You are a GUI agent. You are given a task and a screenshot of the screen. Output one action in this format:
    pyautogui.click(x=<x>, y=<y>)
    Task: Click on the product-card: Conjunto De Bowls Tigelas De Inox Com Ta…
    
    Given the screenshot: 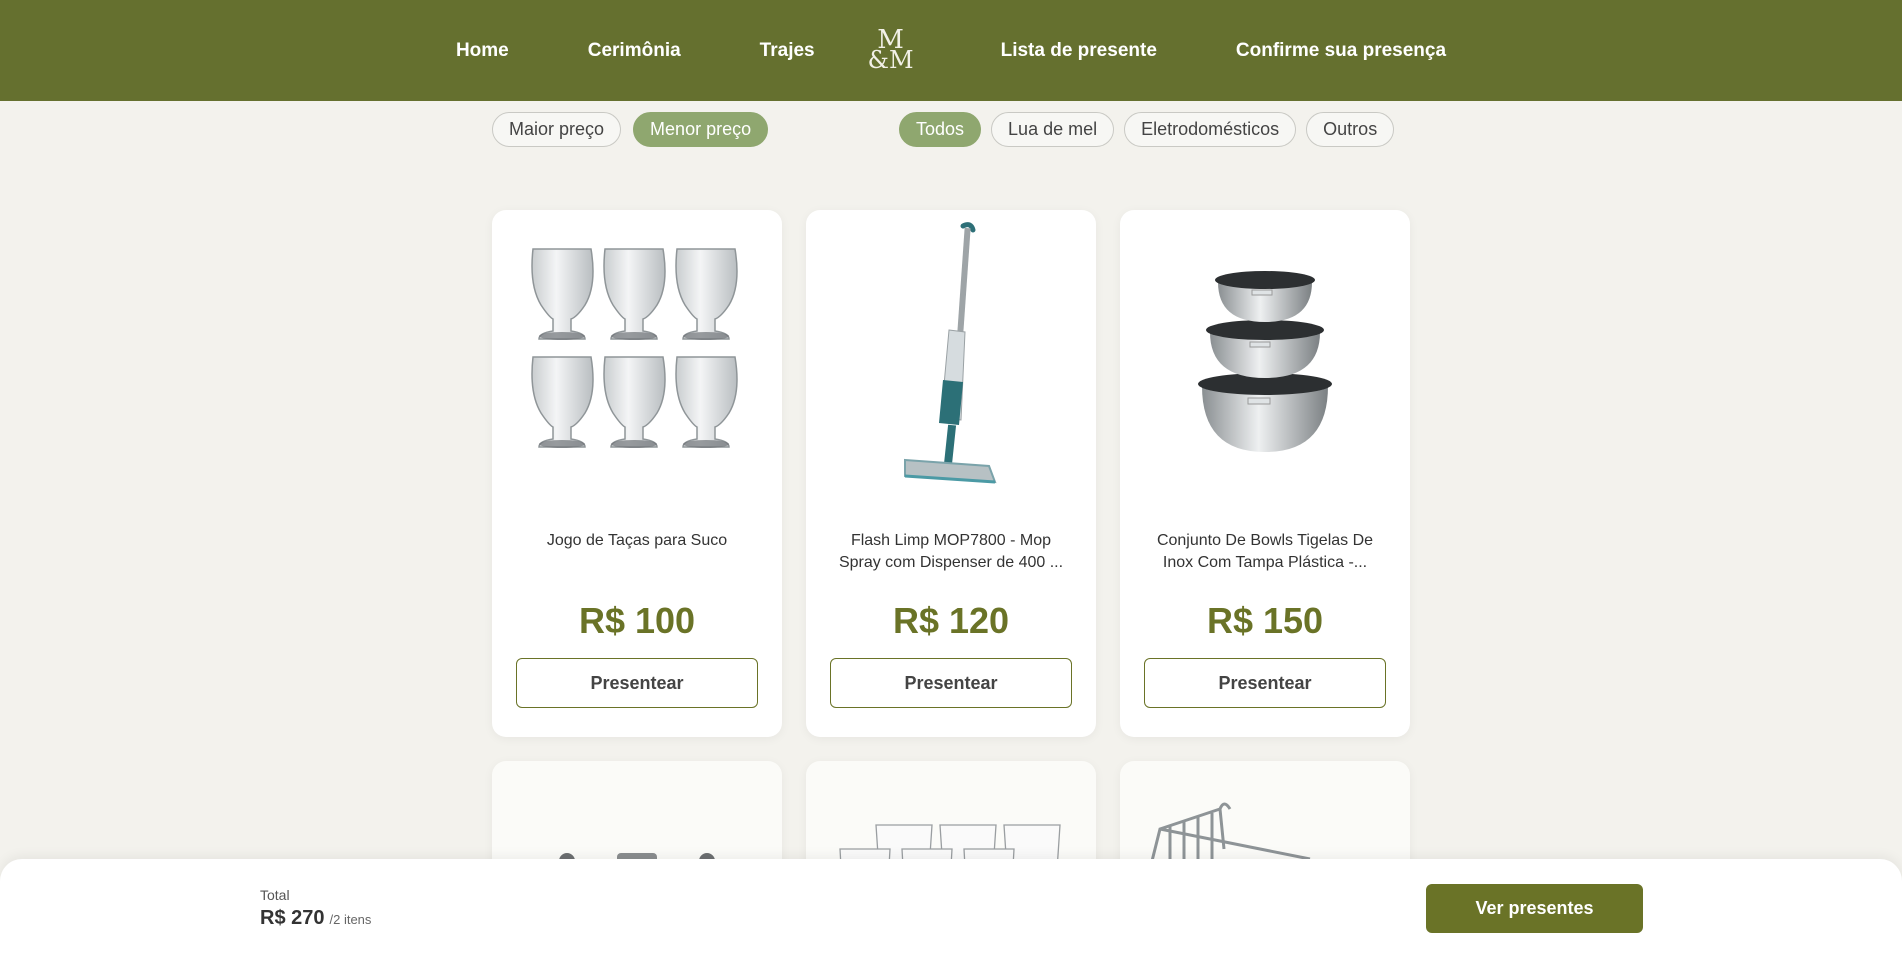 What is the action you would take?
    pyautogui.click(x=1265, y=473)
    